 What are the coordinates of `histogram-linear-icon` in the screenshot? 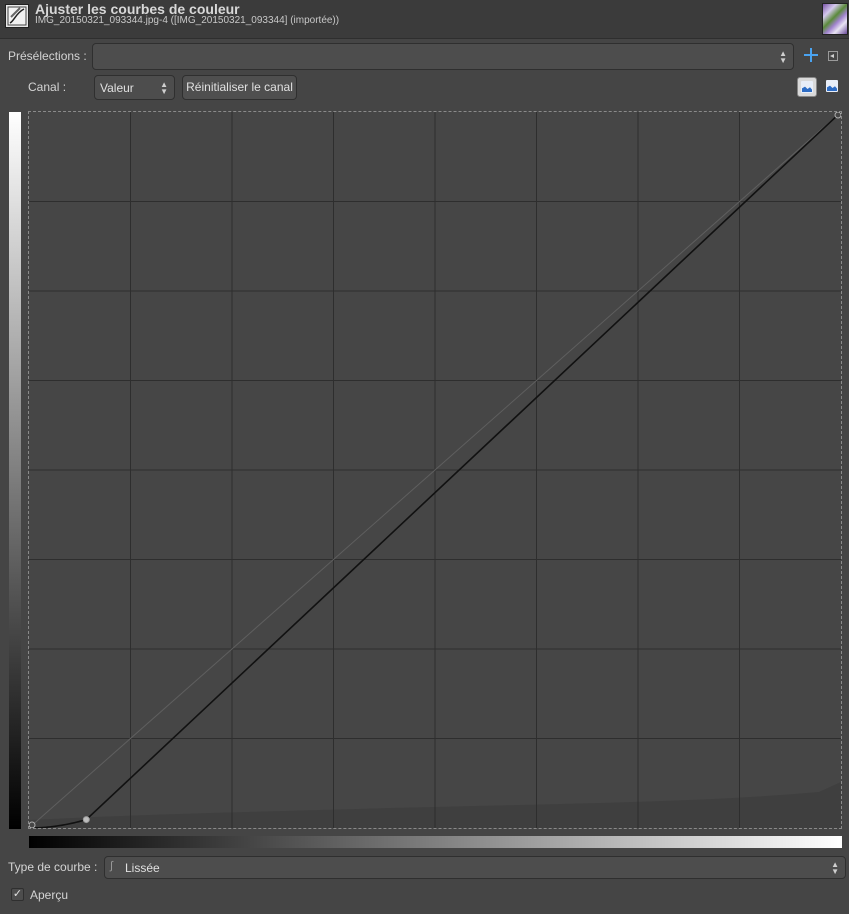 It's located at (807, 87).